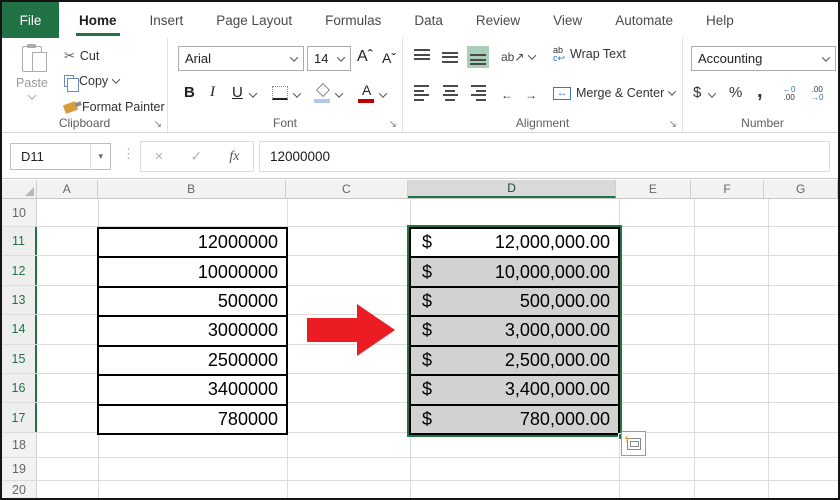 Image resolution: width=840 pixels, height=500 pixels. What do you see at coordinates (760, 91) in the screenshot?
I see `comma-format-button: ,` at bounding box center [760, 91].